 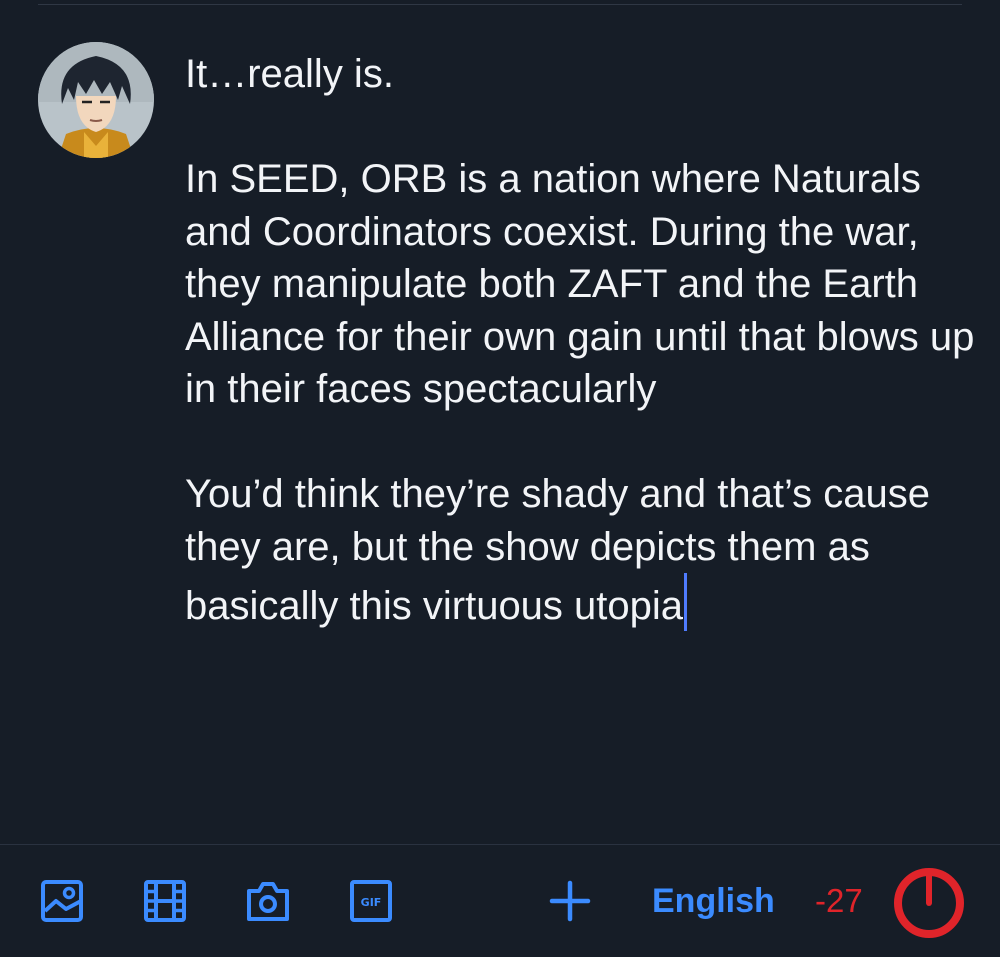 What do you see at coordinates (839, 900) in the screenshot?
I see `character-count: -27` at bounding box center [839, 900].